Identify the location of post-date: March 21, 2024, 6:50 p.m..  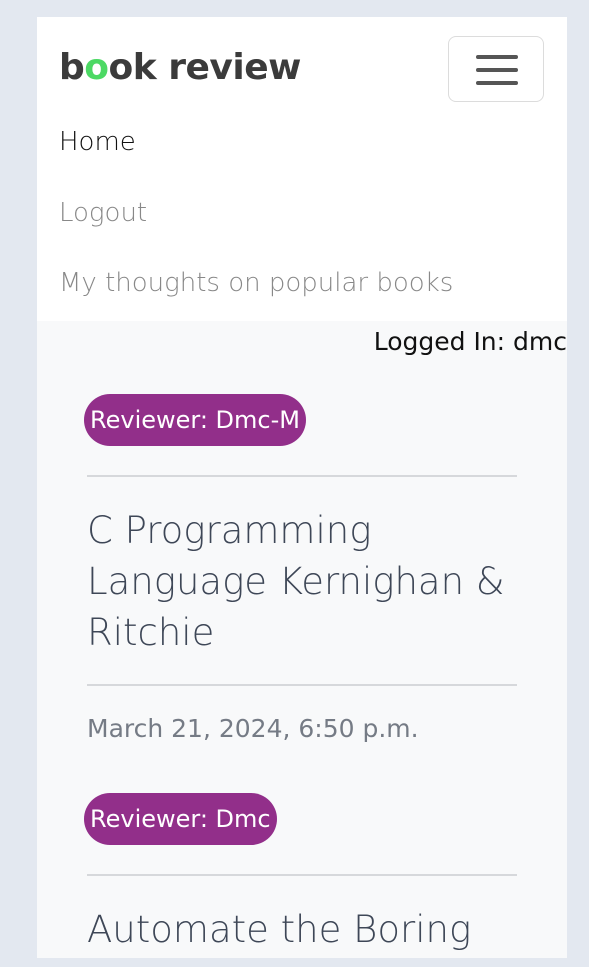
(253, 728).